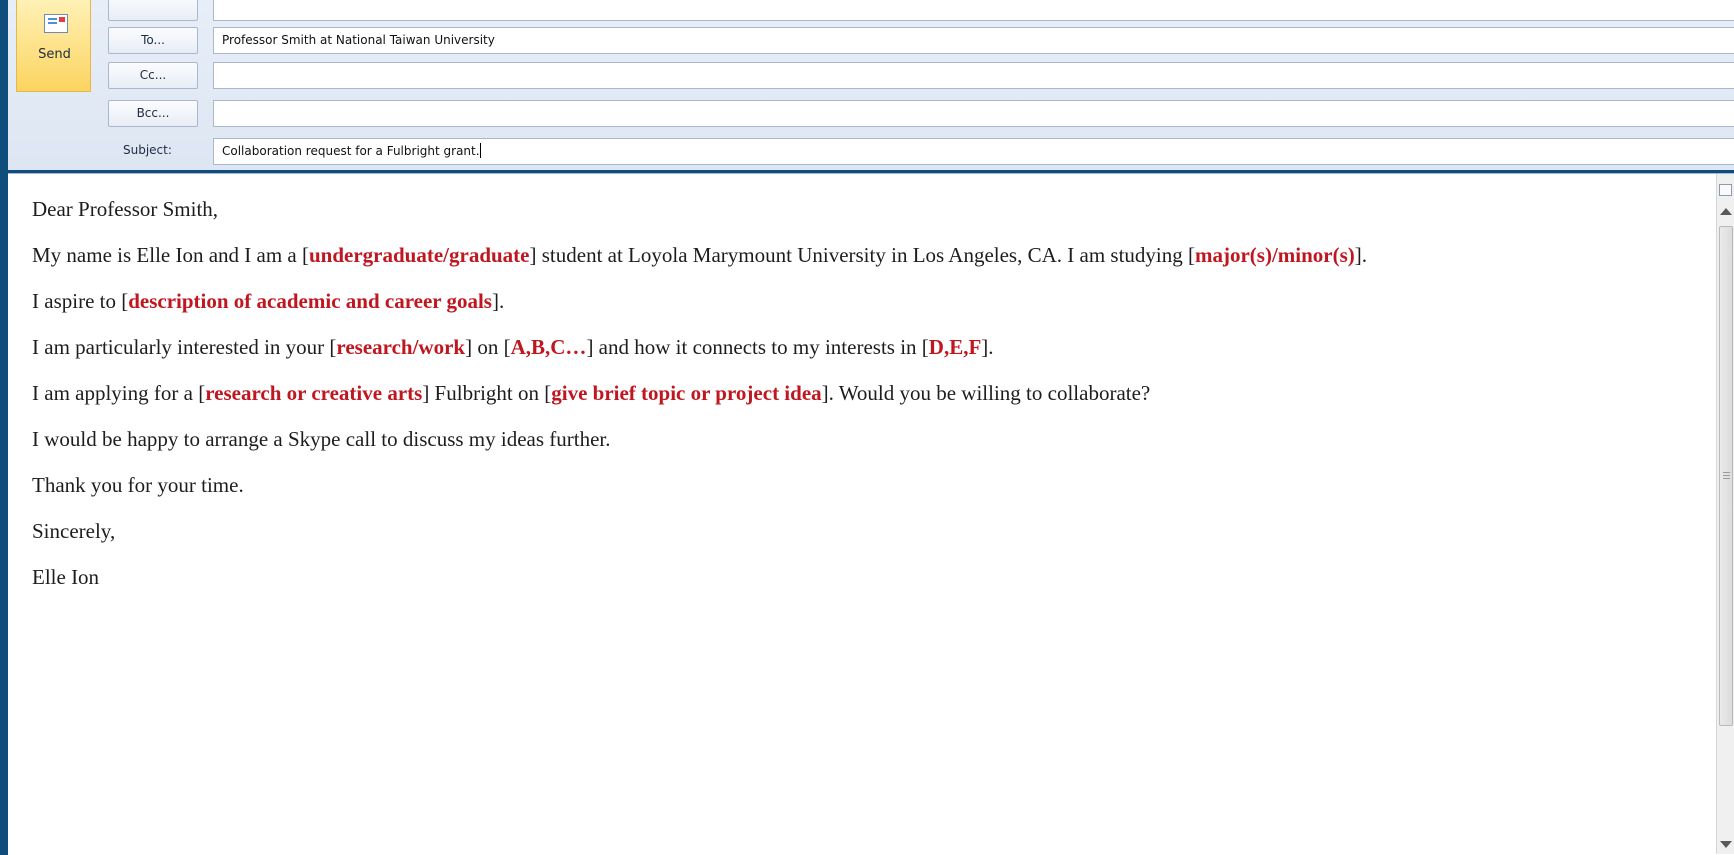 The height and width of the screenshot is (855, 1734). What do you see at coordinates (119, 393) in the screenshot?
I see `text-run: I am applying for a [` at bounding box center [119, 393].